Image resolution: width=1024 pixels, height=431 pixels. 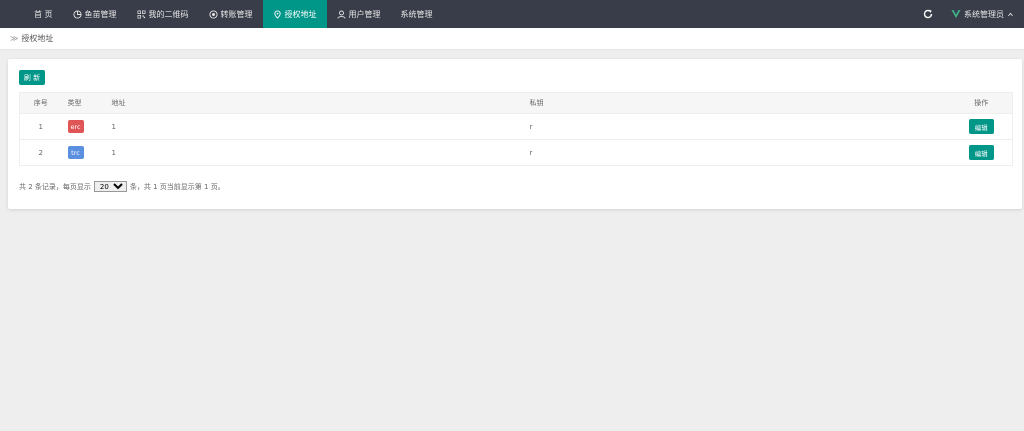 I want to click on pager-suffix: 条，共 1 页当前显示第 1 页。, so click(x=177, y=186).